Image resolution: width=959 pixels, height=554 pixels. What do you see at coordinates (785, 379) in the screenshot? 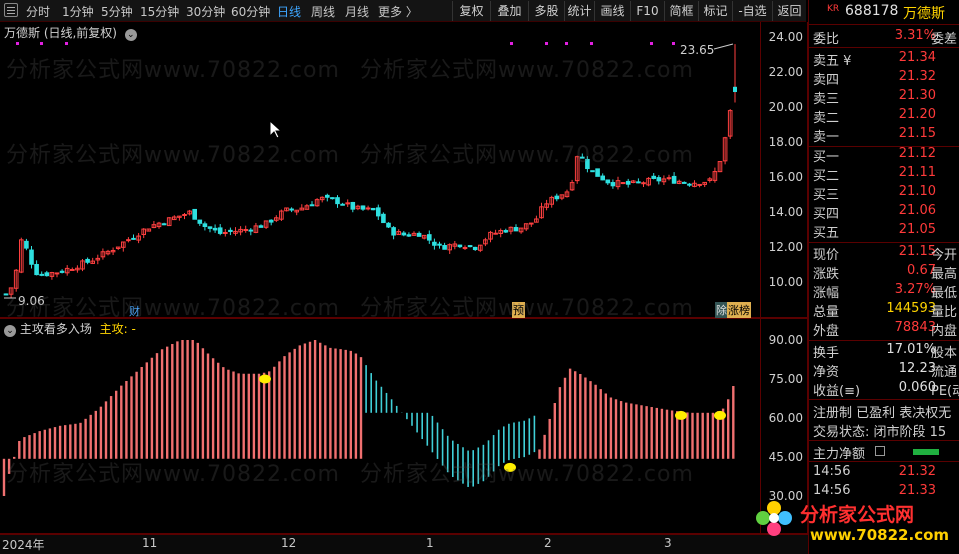
I see `indicator-tick: 75.00` at bounding box center [785, 379].